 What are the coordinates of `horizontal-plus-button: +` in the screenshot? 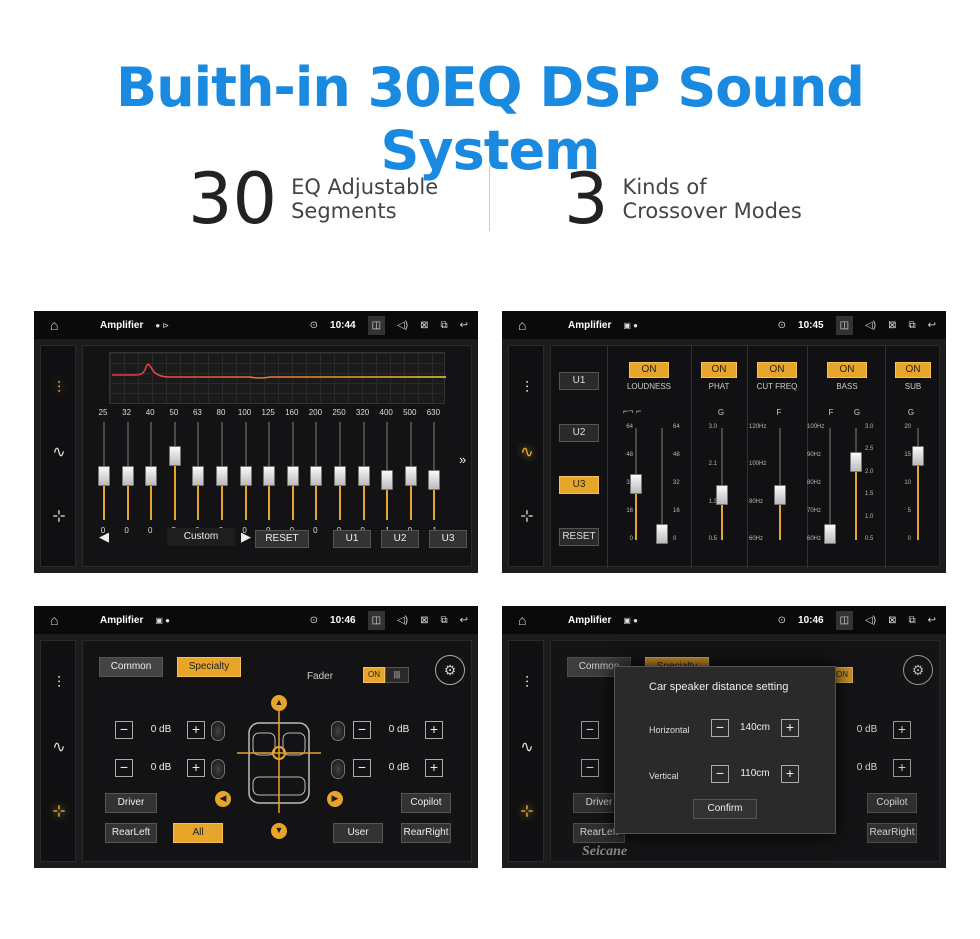 It's located at (790, 728).